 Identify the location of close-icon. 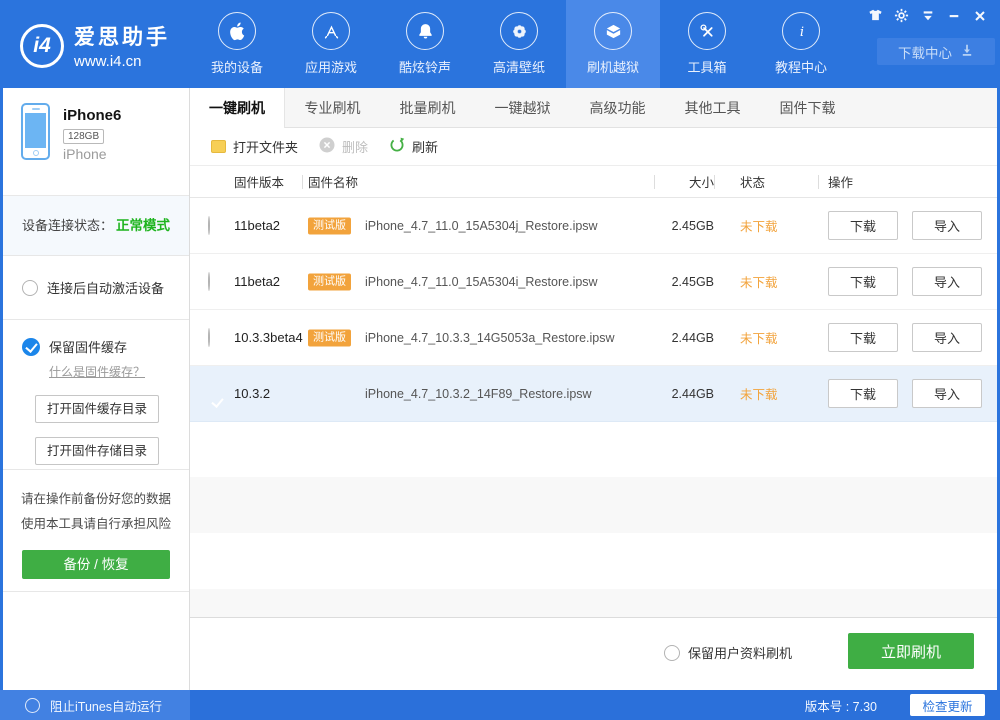
(979, 15).